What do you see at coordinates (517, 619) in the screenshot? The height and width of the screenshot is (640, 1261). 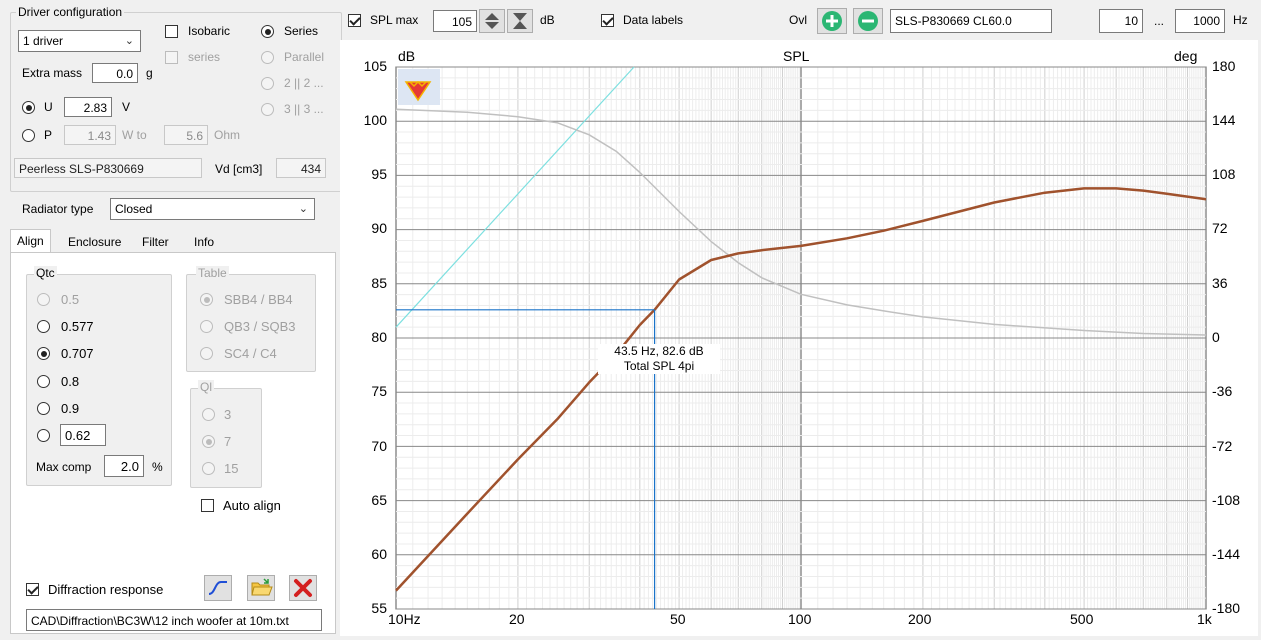 I see `x-tick-label: 20` at bounding box center [517, 619].